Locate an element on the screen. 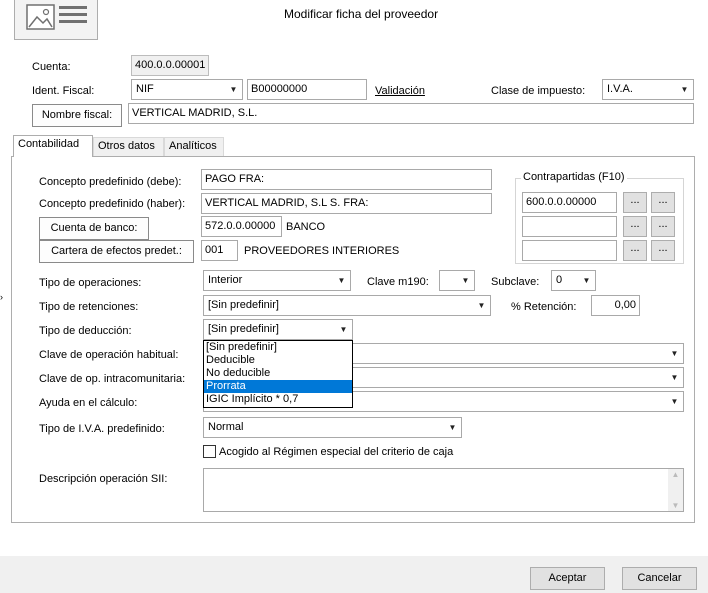 This screenshot has width=708, height=593. textarea-scrollbar: ▲ ▼ is located at coordinates (675, 490).